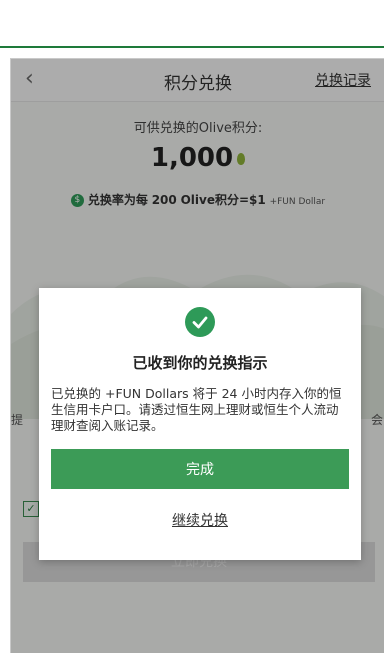 This screenshot has width=384, height=653. What do you see at coordinates (200, 469) in the screenshot?
I see `done-button: 完成` at bounding box center [200, 469].